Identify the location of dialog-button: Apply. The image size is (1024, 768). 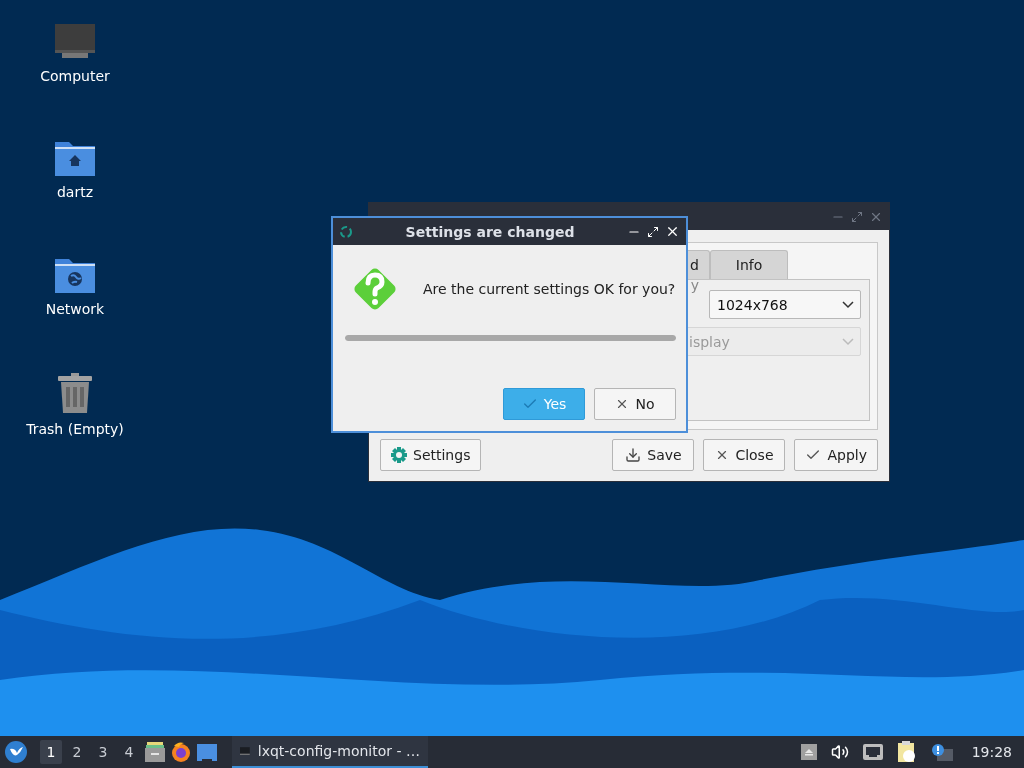
(836, 455).